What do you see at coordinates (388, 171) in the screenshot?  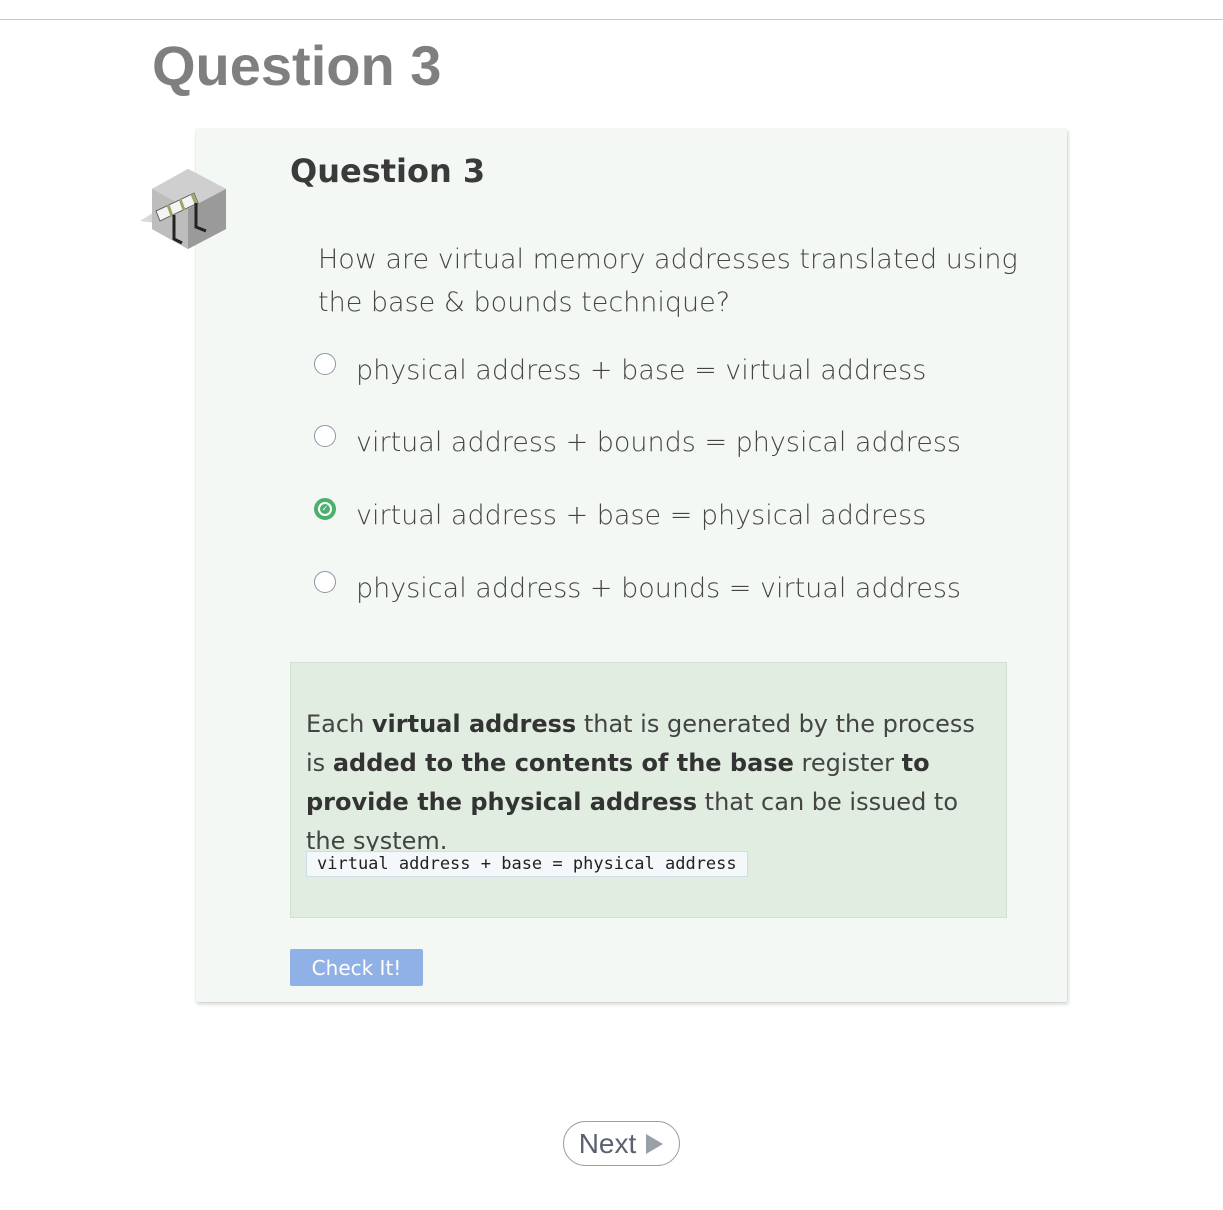 I see `card-title: Question 3` at bounding box center [388, 171].